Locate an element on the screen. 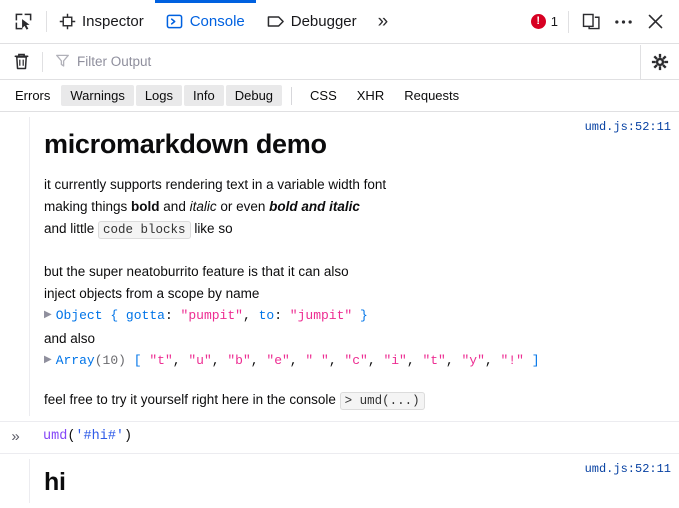  array-item-1: "u" is located at coordinates (200, 360).